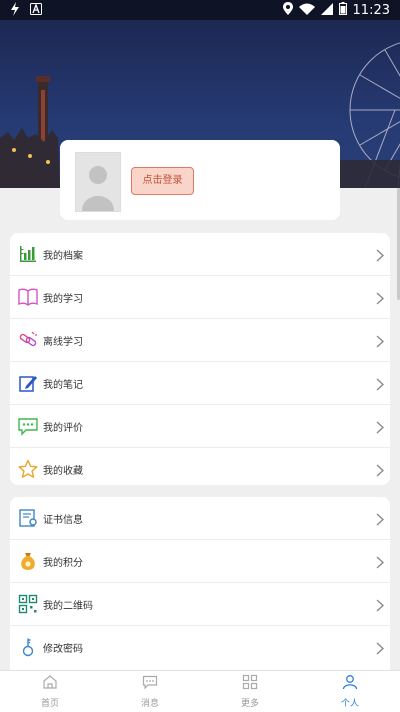  What do you see at coordinates (249, 704) in the screenshot?
I see `tab-label: 更多` at bounding box center [249, 704].